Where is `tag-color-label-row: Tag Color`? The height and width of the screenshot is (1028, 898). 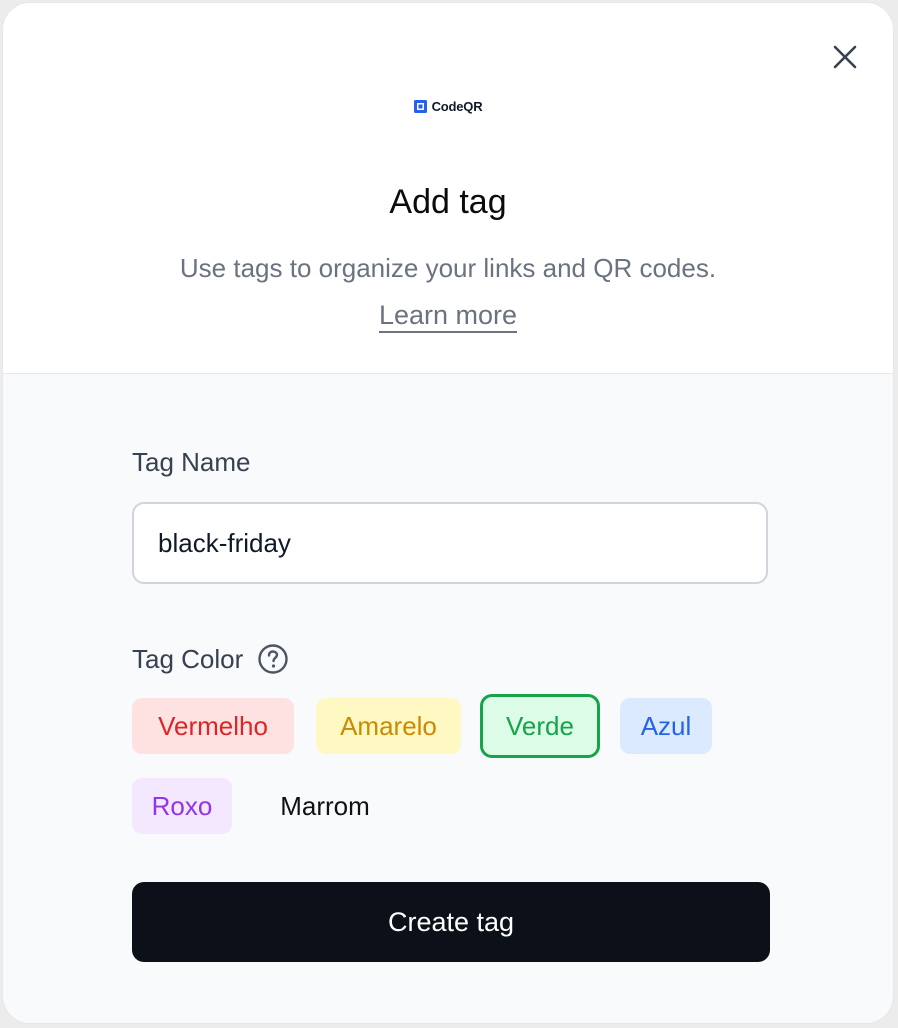
tag-color-label-row: Tag Color is located at coordinates (210, 659).